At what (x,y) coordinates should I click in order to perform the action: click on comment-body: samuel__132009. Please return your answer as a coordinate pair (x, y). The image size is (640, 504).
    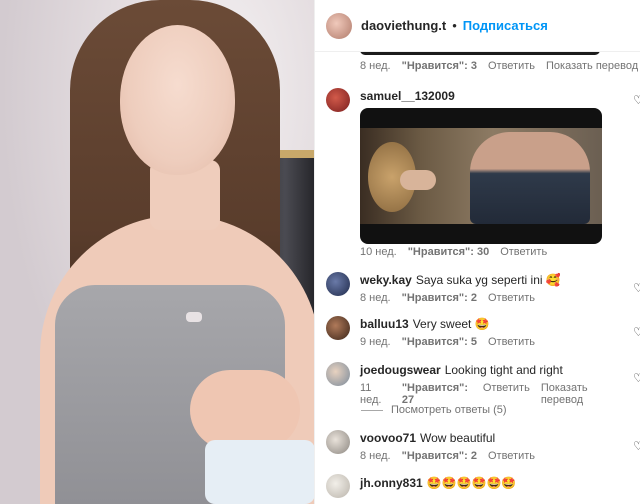
    Looking at the image, I should click on (490, 96).